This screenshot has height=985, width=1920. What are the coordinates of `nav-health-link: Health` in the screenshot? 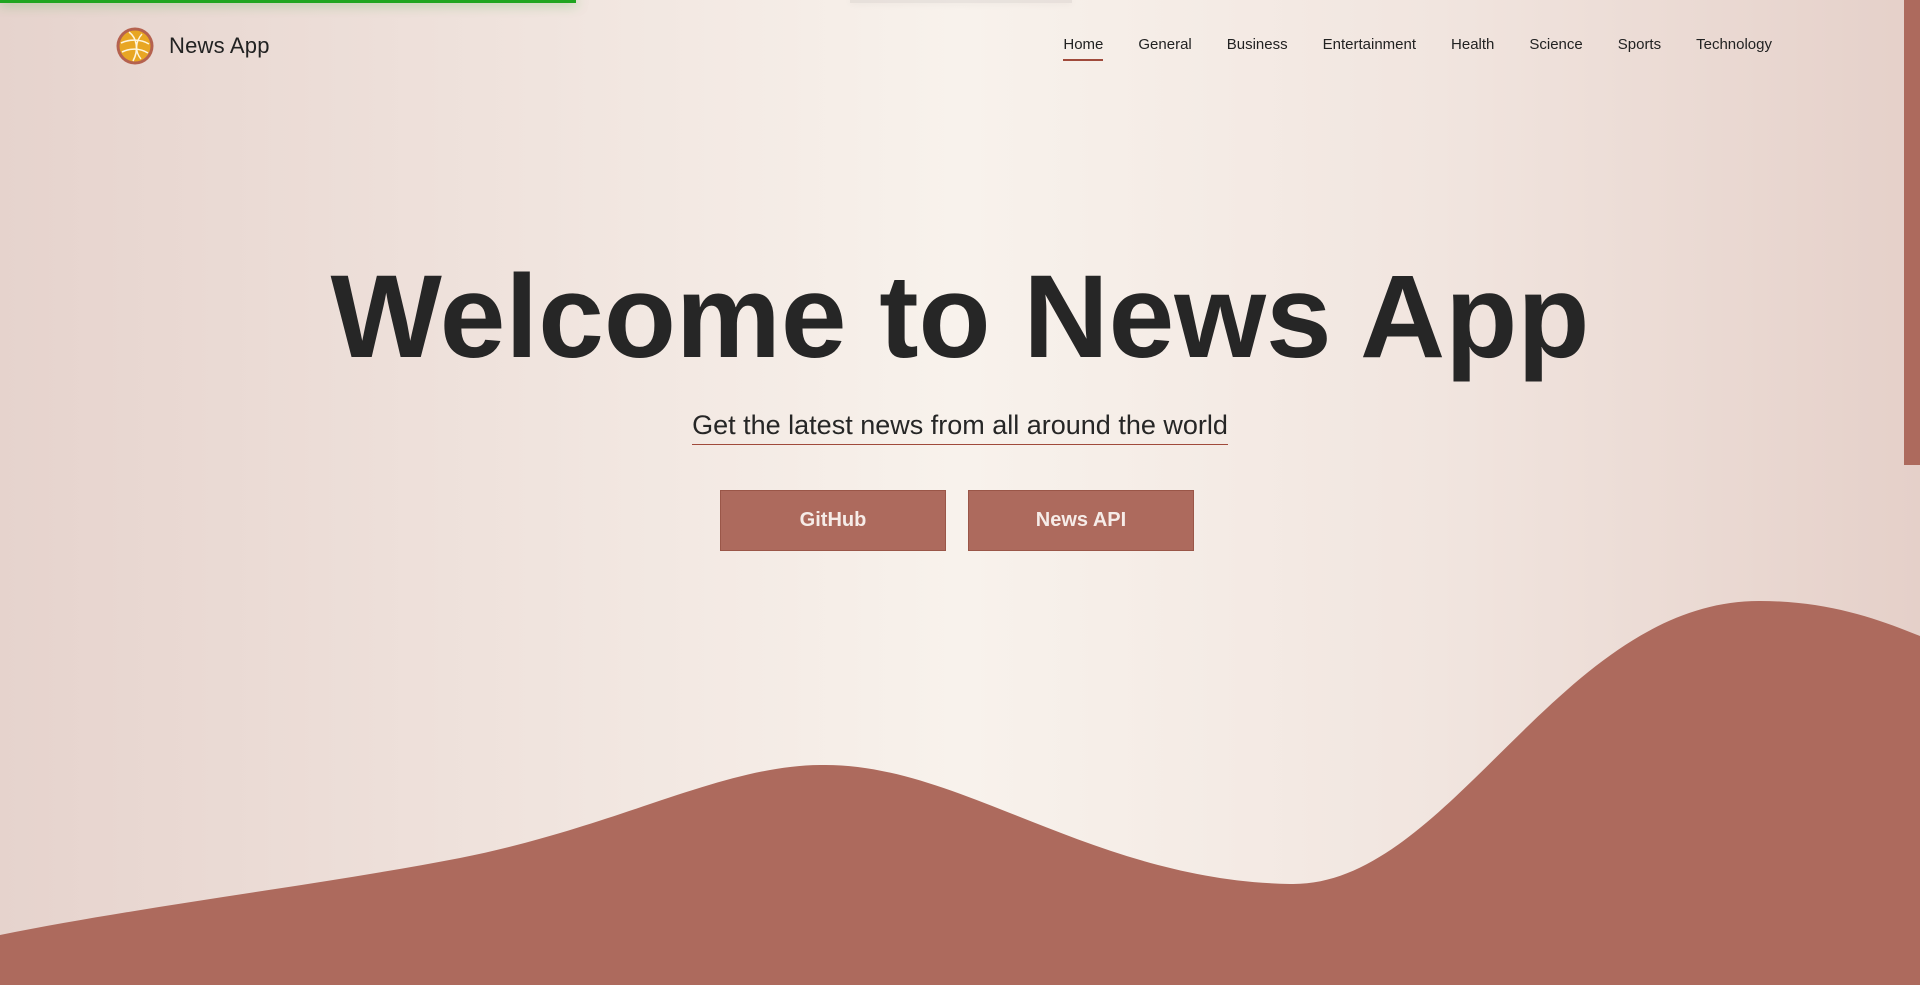 It's located at (1472, 48).